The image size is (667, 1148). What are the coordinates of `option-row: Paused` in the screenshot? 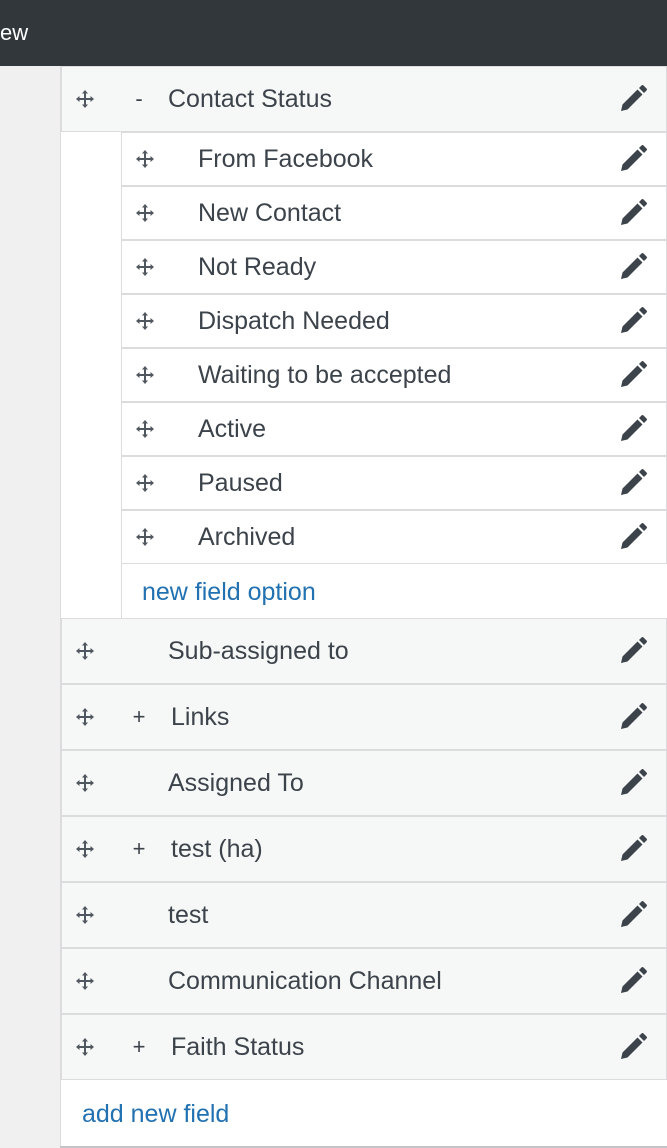 It's located at (394, 483).